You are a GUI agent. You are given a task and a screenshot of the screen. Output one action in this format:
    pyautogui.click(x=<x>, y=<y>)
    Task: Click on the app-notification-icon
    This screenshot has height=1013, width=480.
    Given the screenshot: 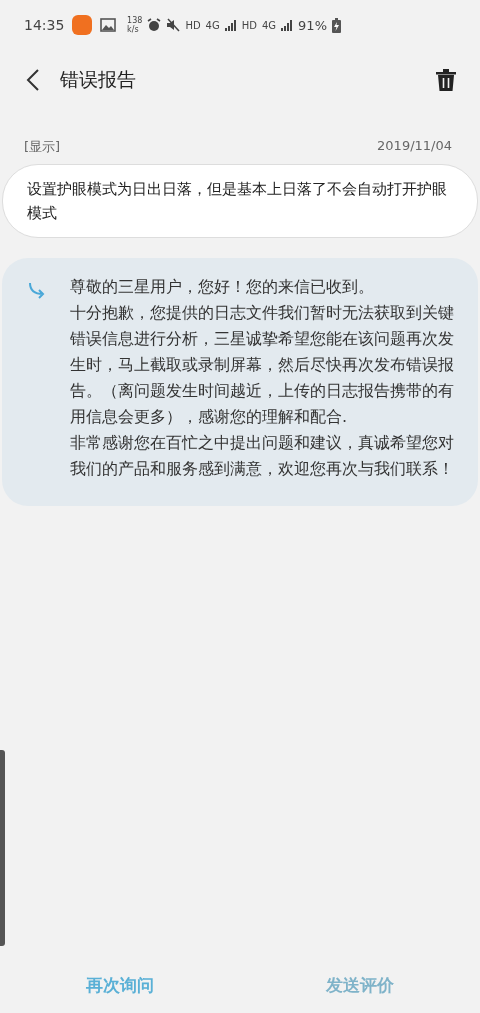 What is the action you would take?
    pyautogui.click(x=82, y=25)
    